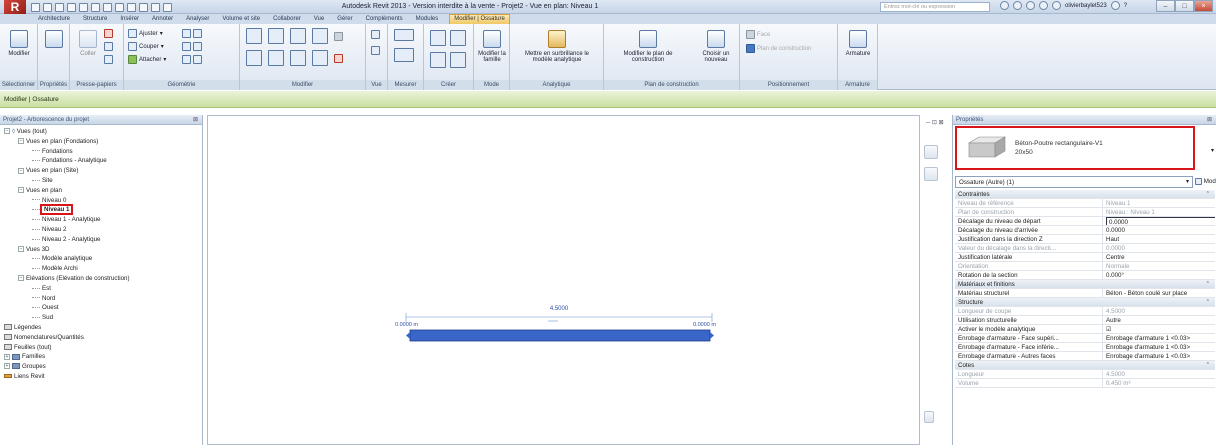  What do you see at coordinates (88, 50) in the screenshot?
I see `paste-button: Coller` at bounding box center [88, 50].